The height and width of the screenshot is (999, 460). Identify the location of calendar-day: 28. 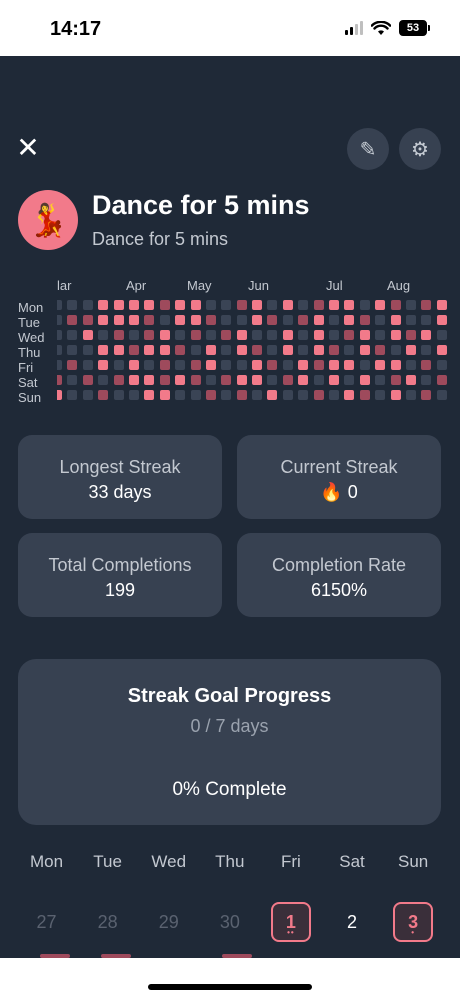
(107, 923).